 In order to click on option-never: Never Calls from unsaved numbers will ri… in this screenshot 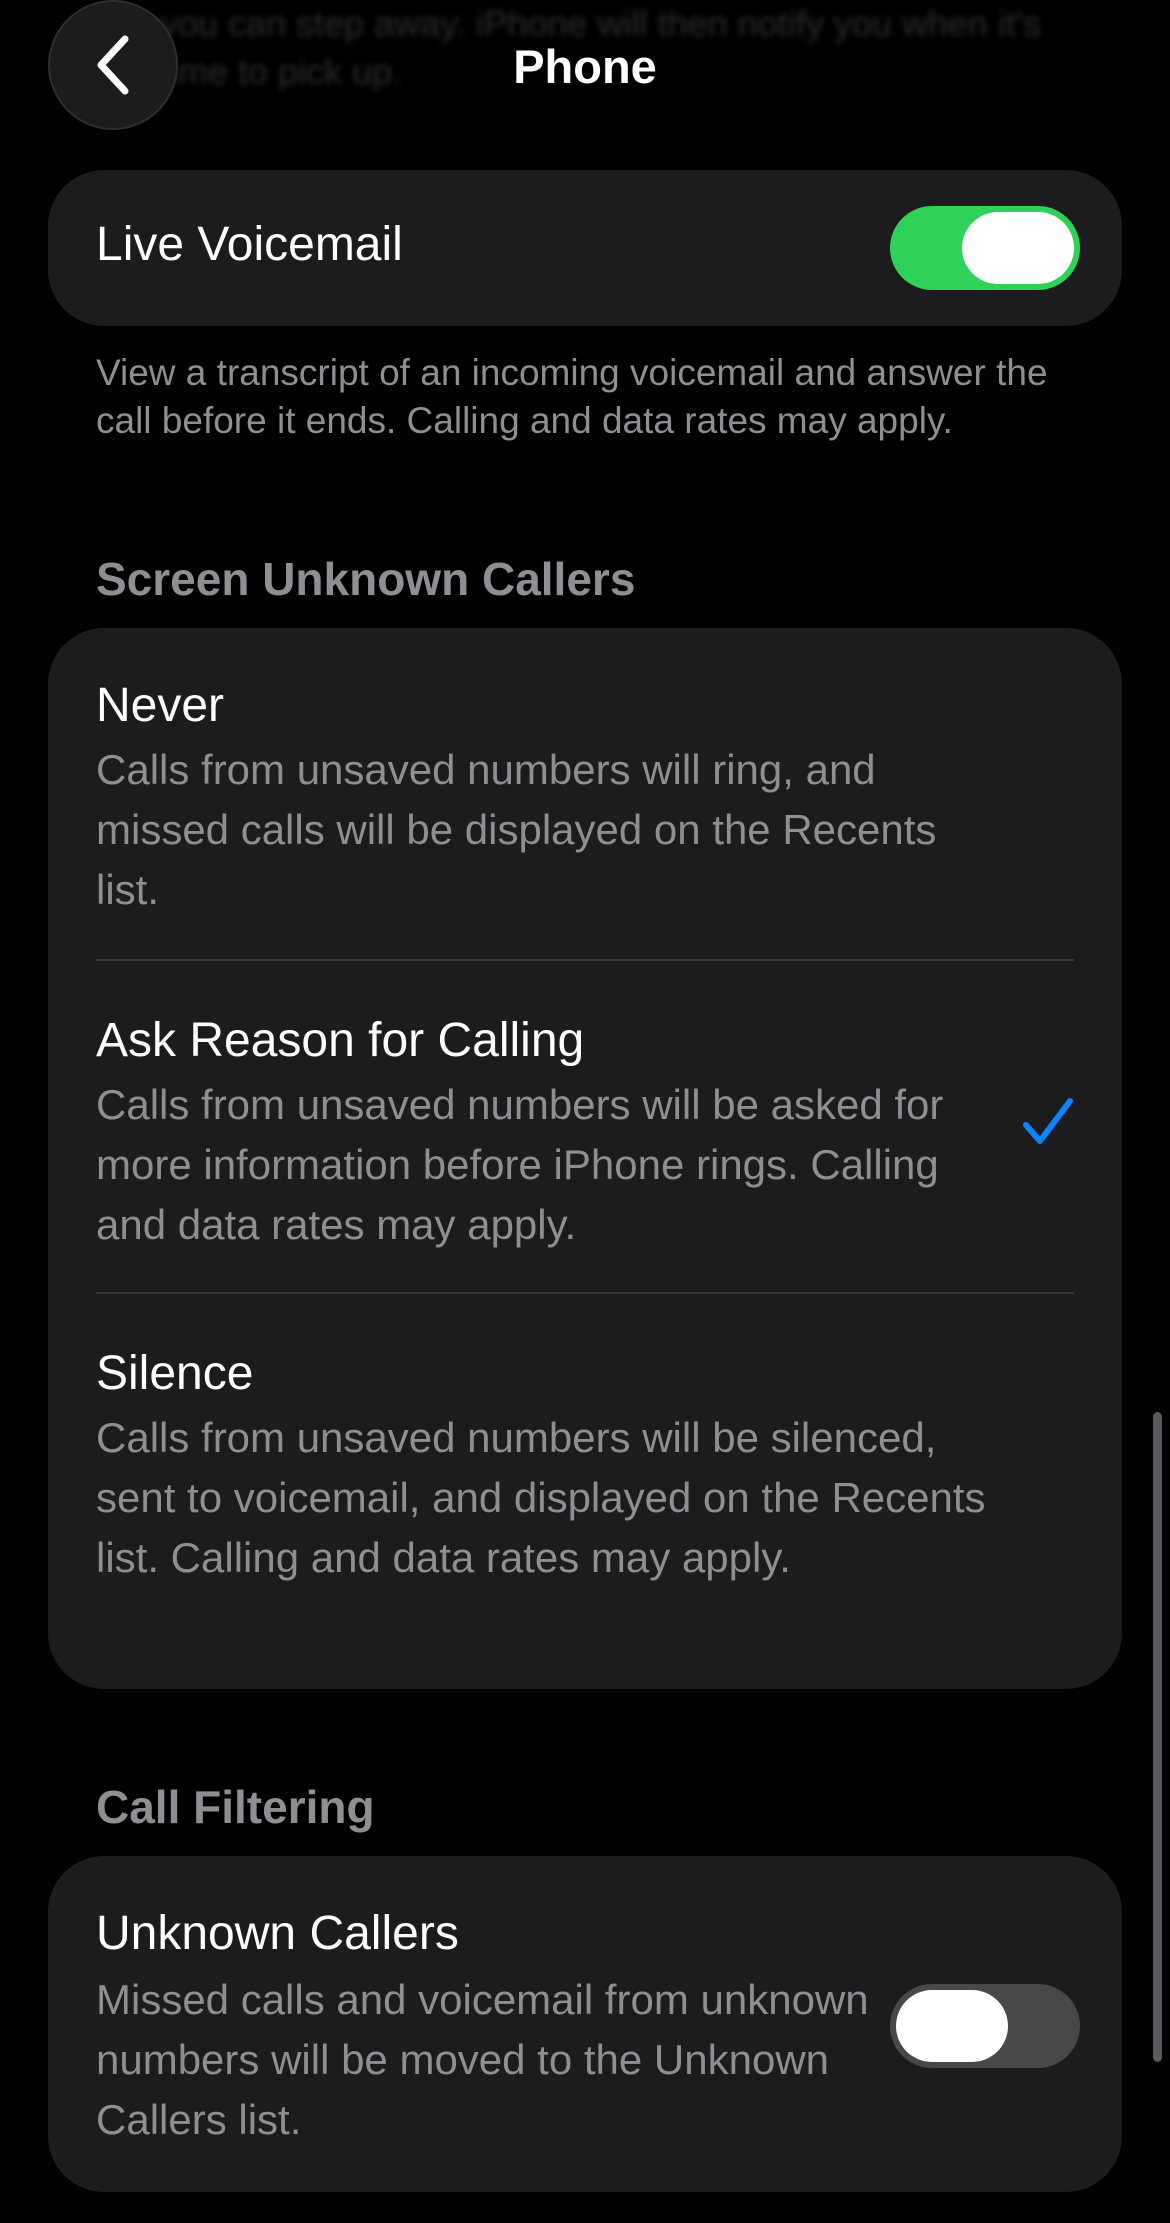, I will do `click(585, 793)`.